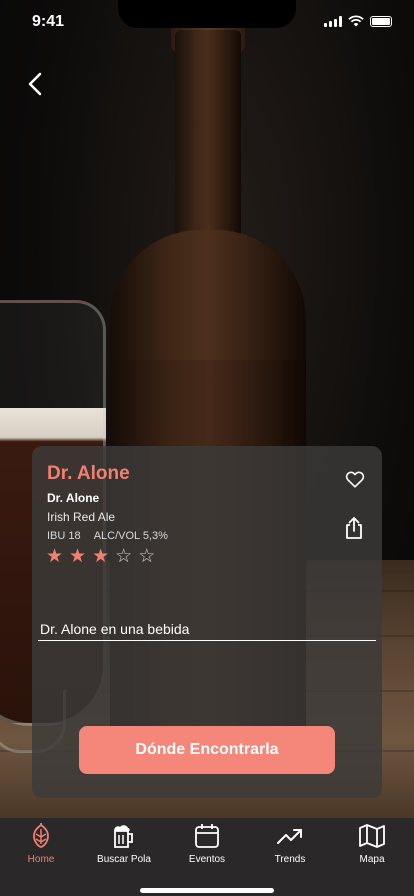 Image resolution: width=414 pixels, height=896 pixels. I want to click on hop-icon, so click(41, 835).